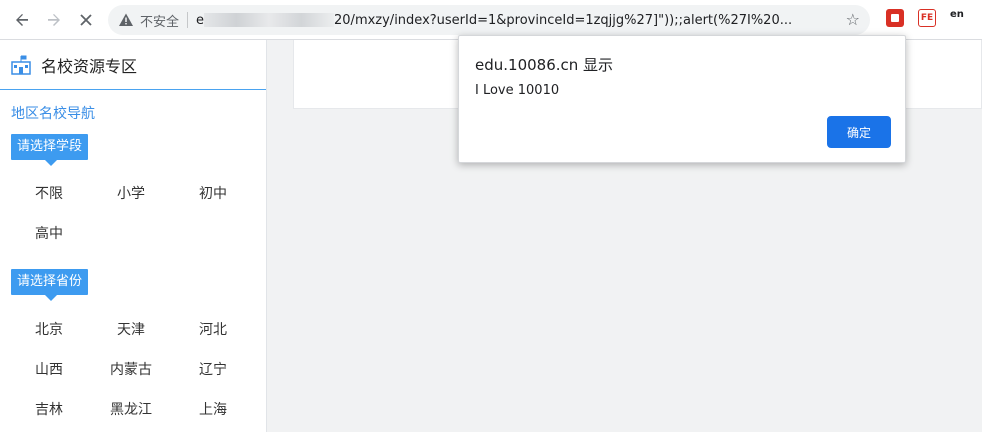 The width and height of the screenshot is (982, 432). I want to click on stage-section-tag: 请选择学段, so click(50, 150).